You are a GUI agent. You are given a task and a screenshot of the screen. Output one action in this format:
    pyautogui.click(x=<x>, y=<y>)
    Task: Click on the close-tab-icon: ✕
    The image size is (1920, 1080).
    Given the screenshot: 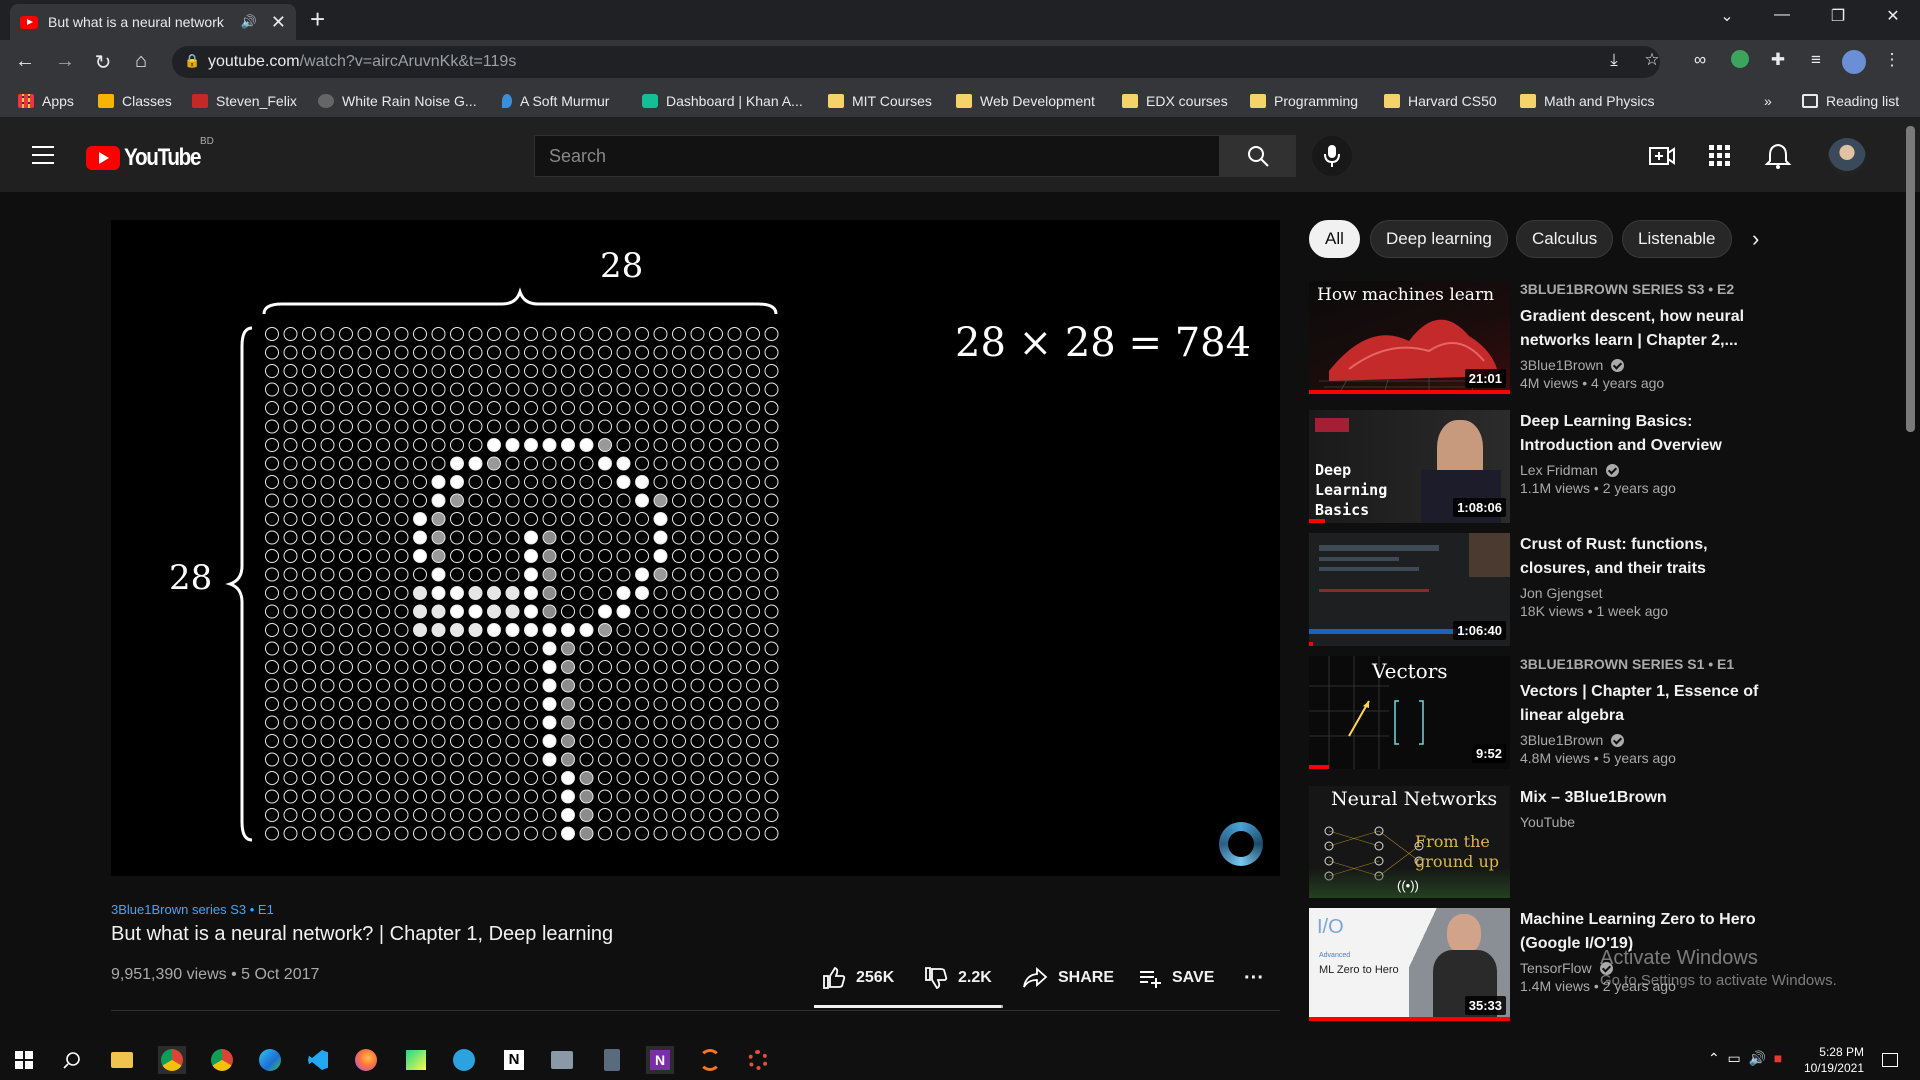 What is the action you would take?
    pyautogui.click(x=278, y=22)
    